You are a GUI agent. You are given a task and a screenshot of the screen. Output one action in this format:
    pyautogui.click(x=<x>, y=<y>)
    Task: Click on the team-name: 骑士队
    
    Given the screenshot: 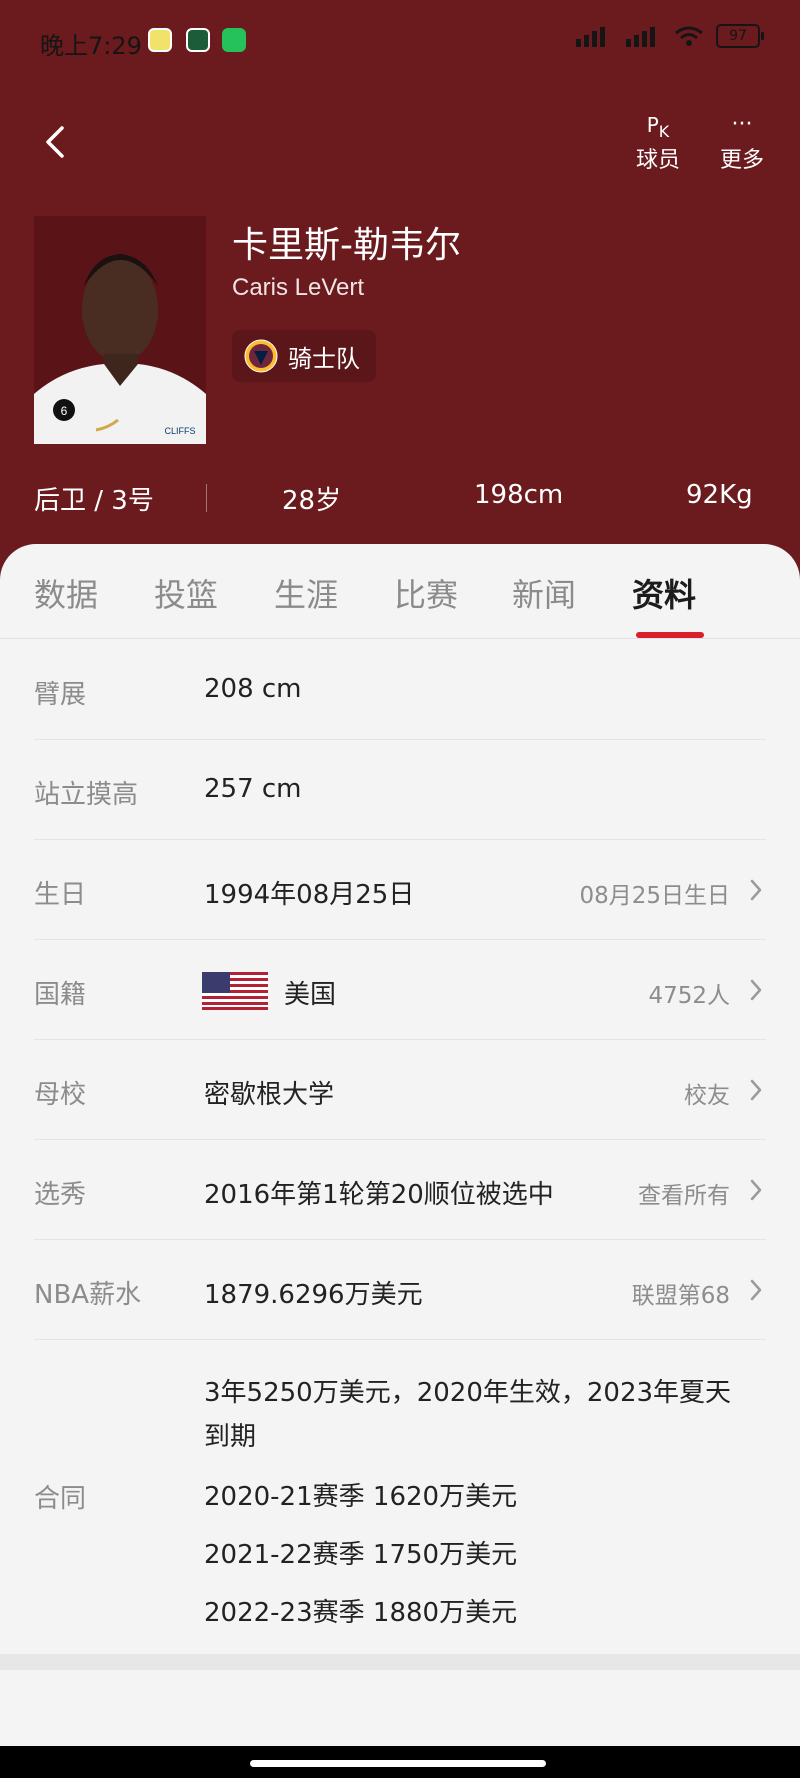 What is the action you would take?
    pyautogui.click(x=324, y=358)
    